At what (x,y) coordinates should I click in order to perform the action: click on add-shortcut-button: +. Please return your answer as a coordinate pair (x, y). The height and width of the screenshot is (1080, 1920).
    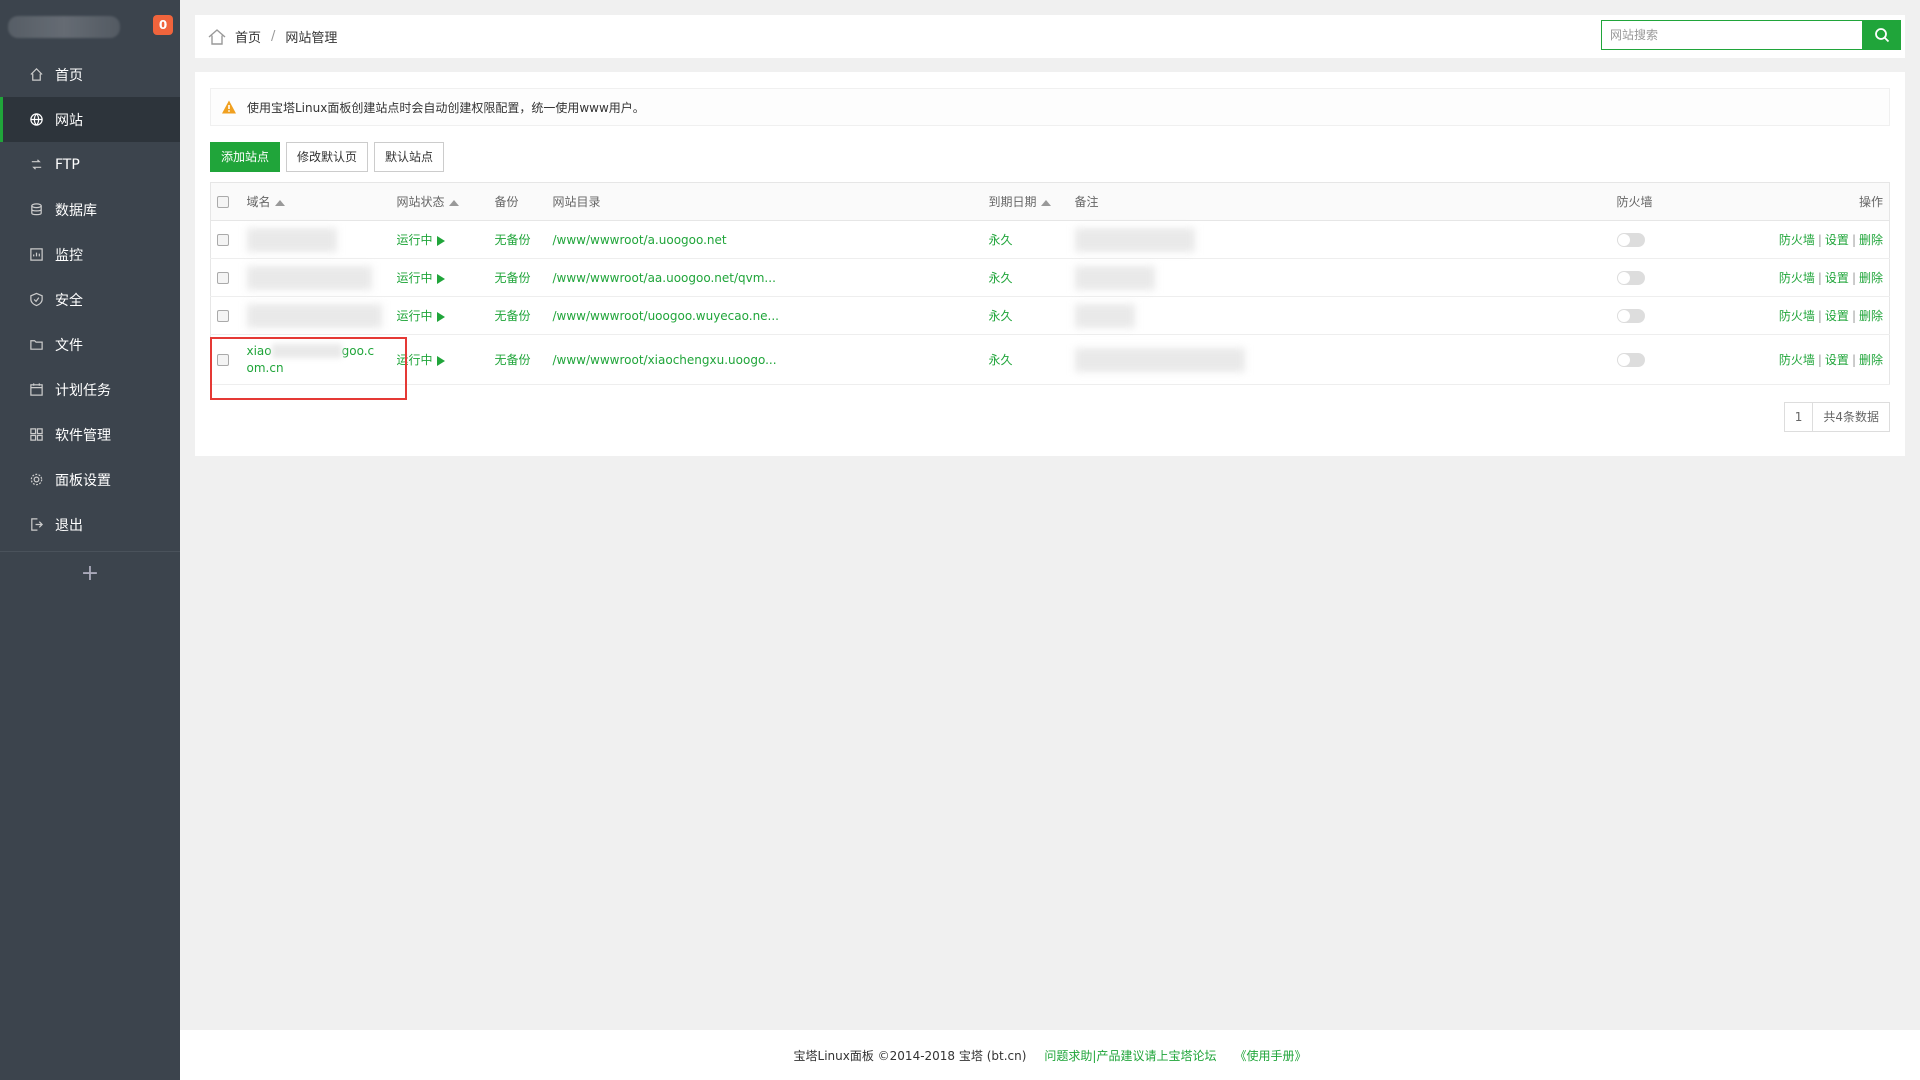
    Looking at the image, I should click on (90, 573).